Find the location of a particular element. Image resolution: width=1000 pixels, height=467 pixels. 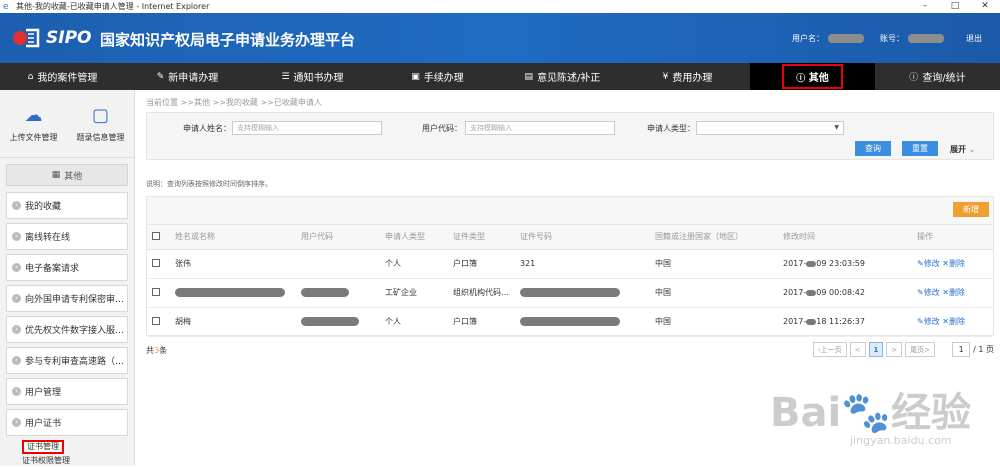

nav-label: 手续办理 is located at coordinates (443, 78).